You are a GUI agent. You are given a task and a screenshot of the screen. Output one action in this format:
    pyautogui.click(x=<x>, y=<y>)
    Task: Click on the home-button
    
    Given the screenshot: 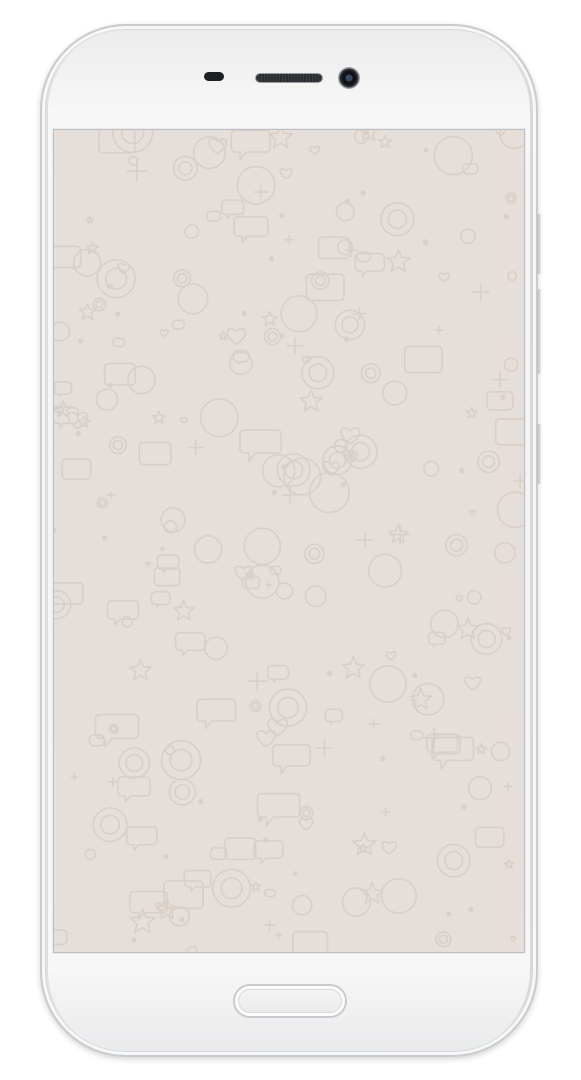 What is the action you would take?
    pyautogui.click(x=290, y=1001)
    